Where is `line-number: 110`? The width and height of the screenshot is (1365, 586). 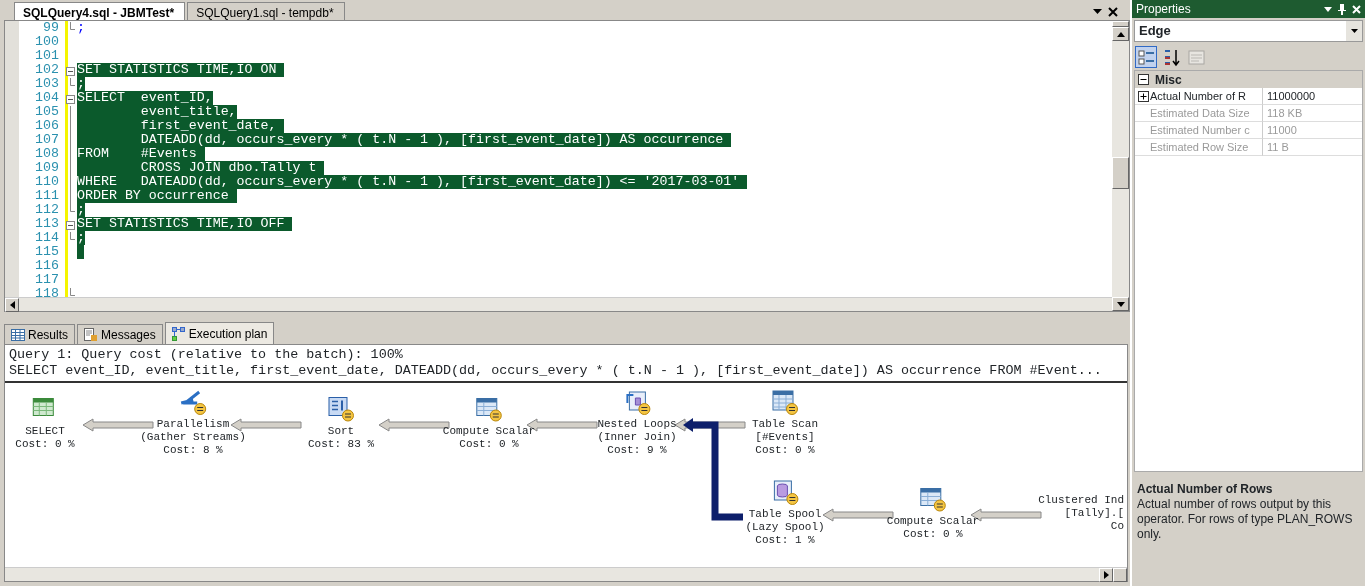
line-number: 110 is located at coordinates (47, 182).